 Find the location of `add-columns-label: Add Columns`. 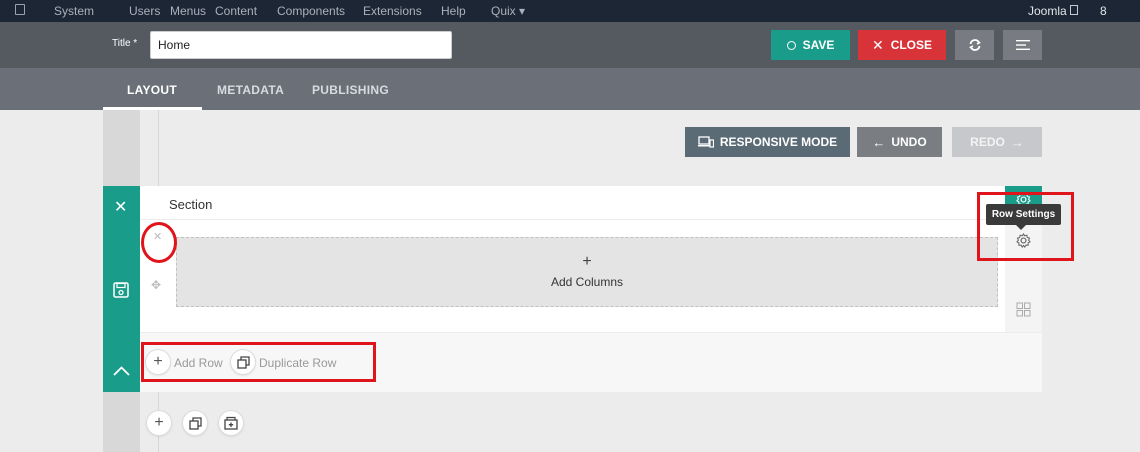

add-columns-label: Add Columns is located at coordinates (587, 282).